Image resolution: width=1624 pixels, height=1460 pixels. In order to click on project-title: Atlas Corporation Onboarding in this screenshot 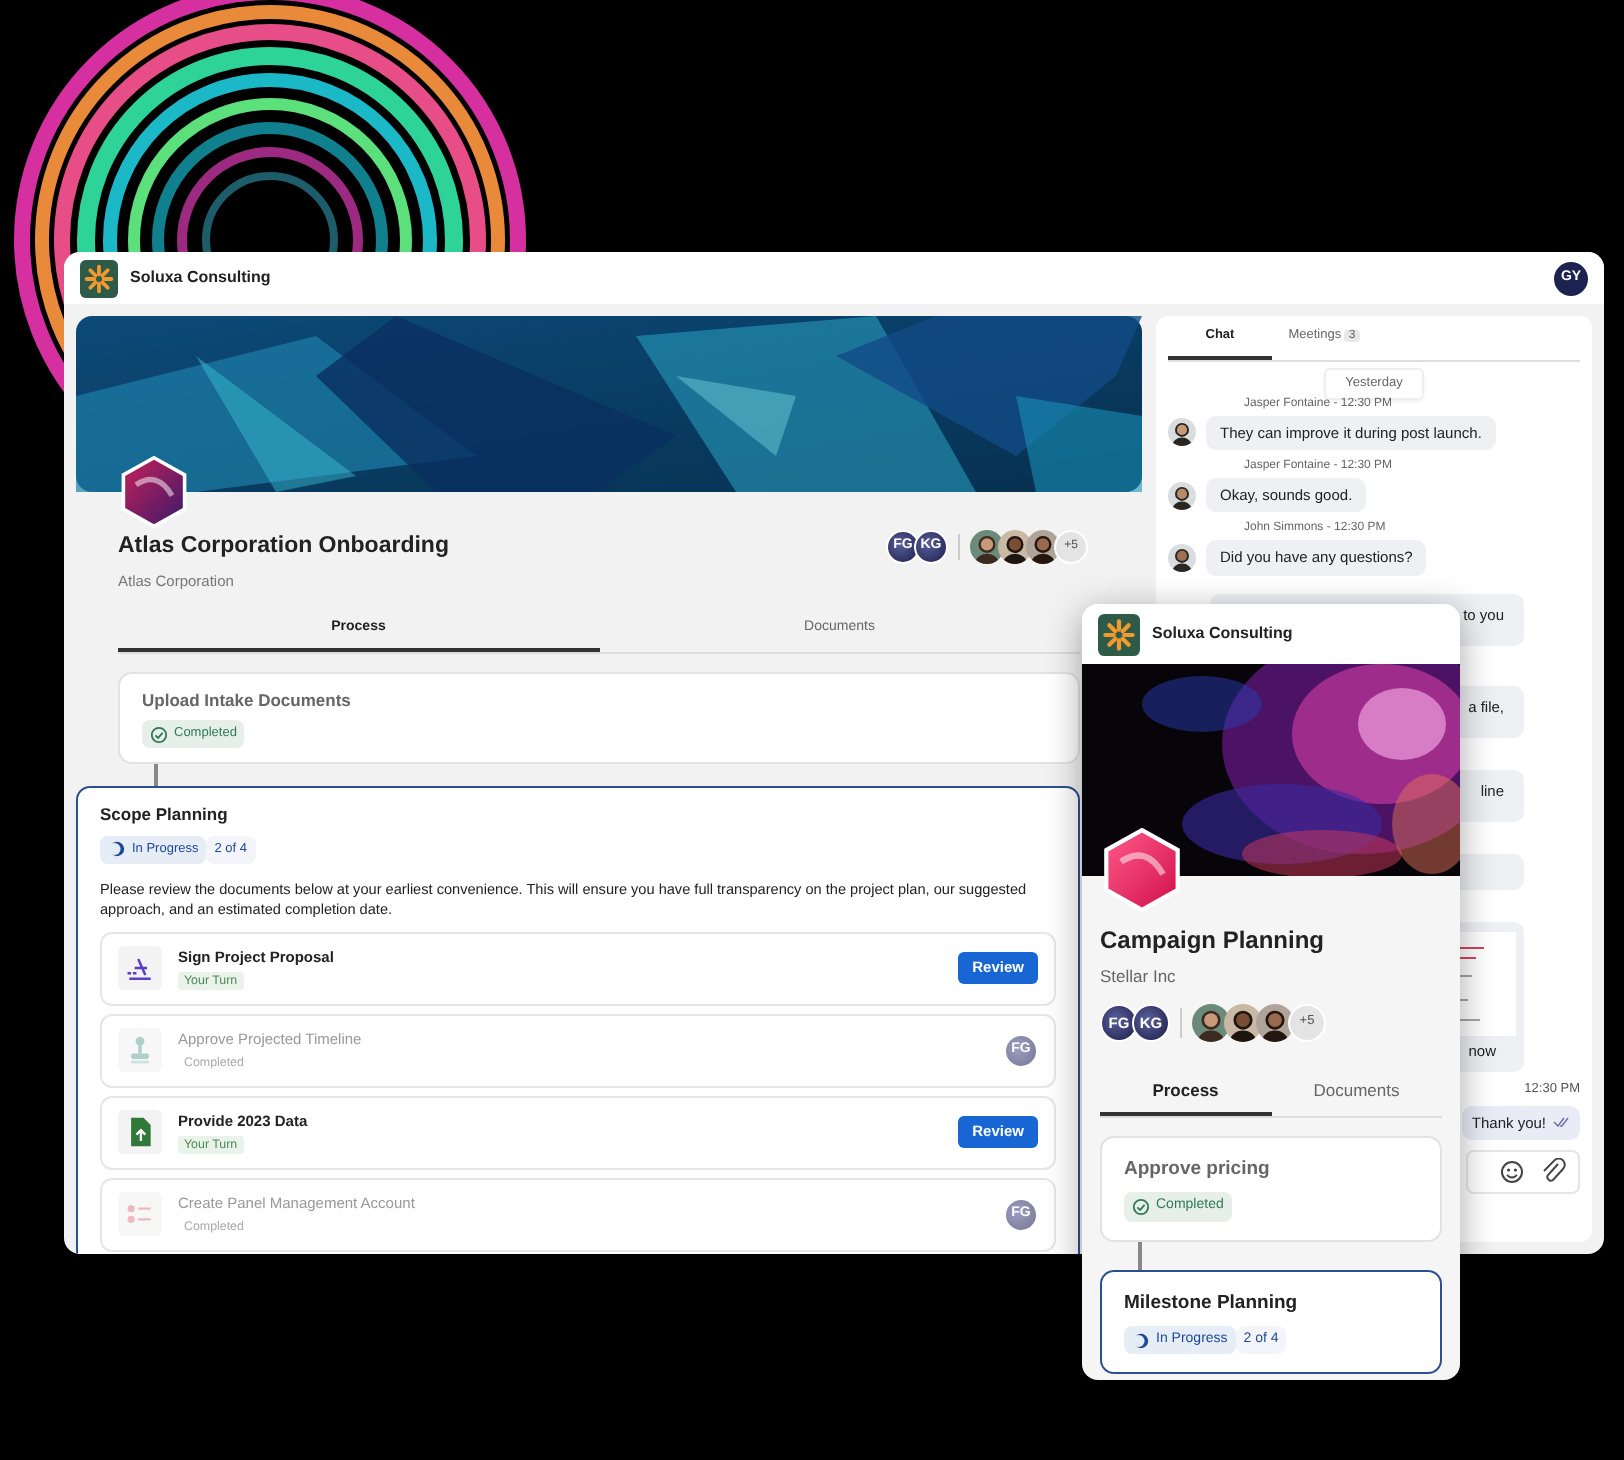, I will do `click(283, 547)`.